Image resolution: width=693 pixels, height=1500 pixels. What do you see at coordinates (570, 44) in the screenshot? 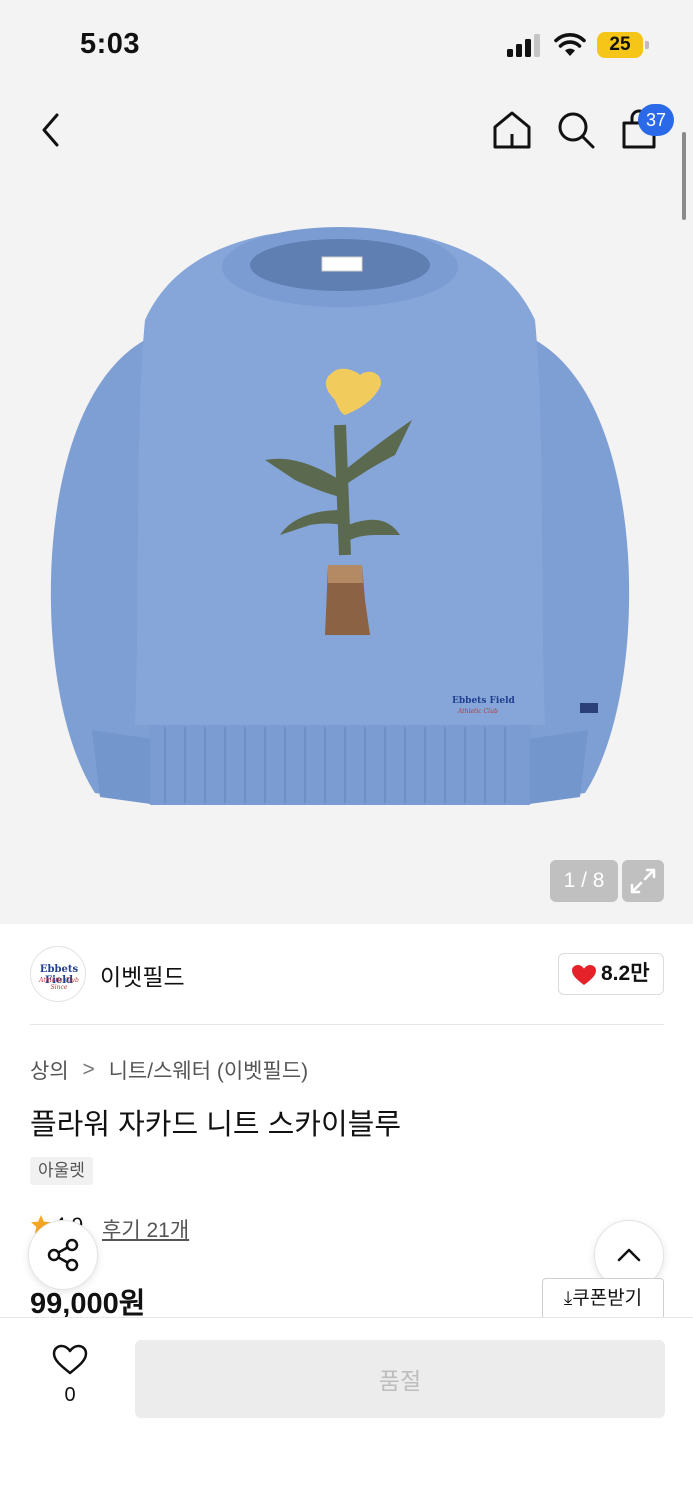
I see `wifi-icon` at bounding box center [570, 44].